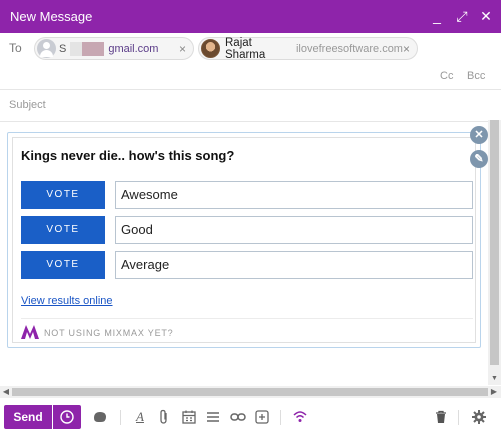  I want to click on view-results-link: View results online, so click(67, 301).